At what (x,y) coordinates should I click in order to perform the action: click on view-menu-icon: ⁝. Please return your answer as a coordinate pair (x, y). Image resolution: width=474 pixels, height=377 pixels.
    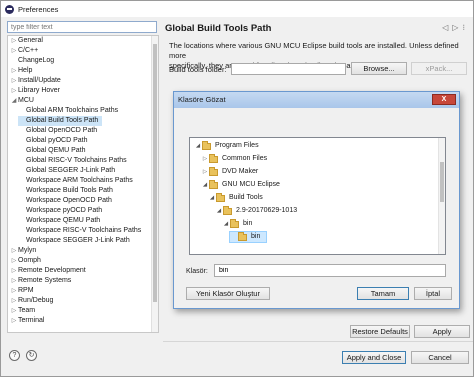
    Looking at the image, I should click on (463, 27).